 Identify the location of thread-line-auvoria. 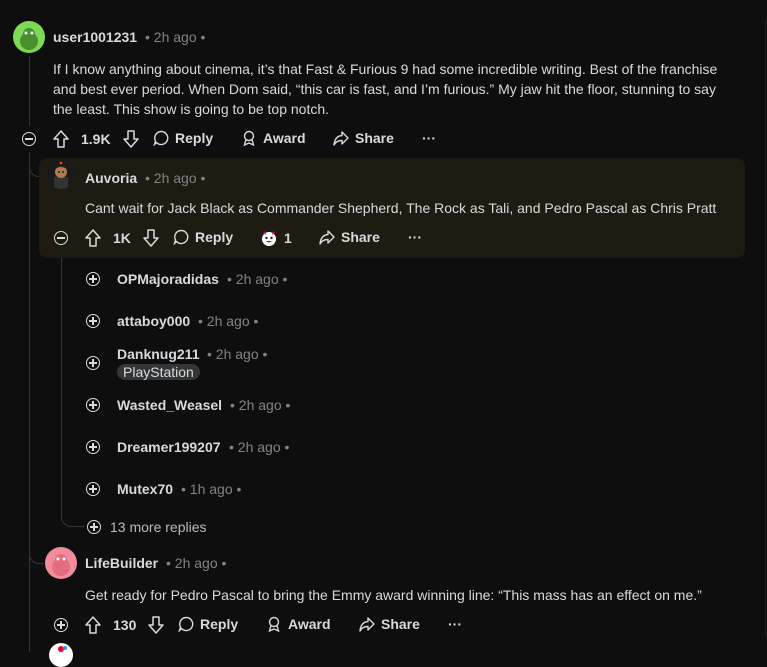
(61, 384).